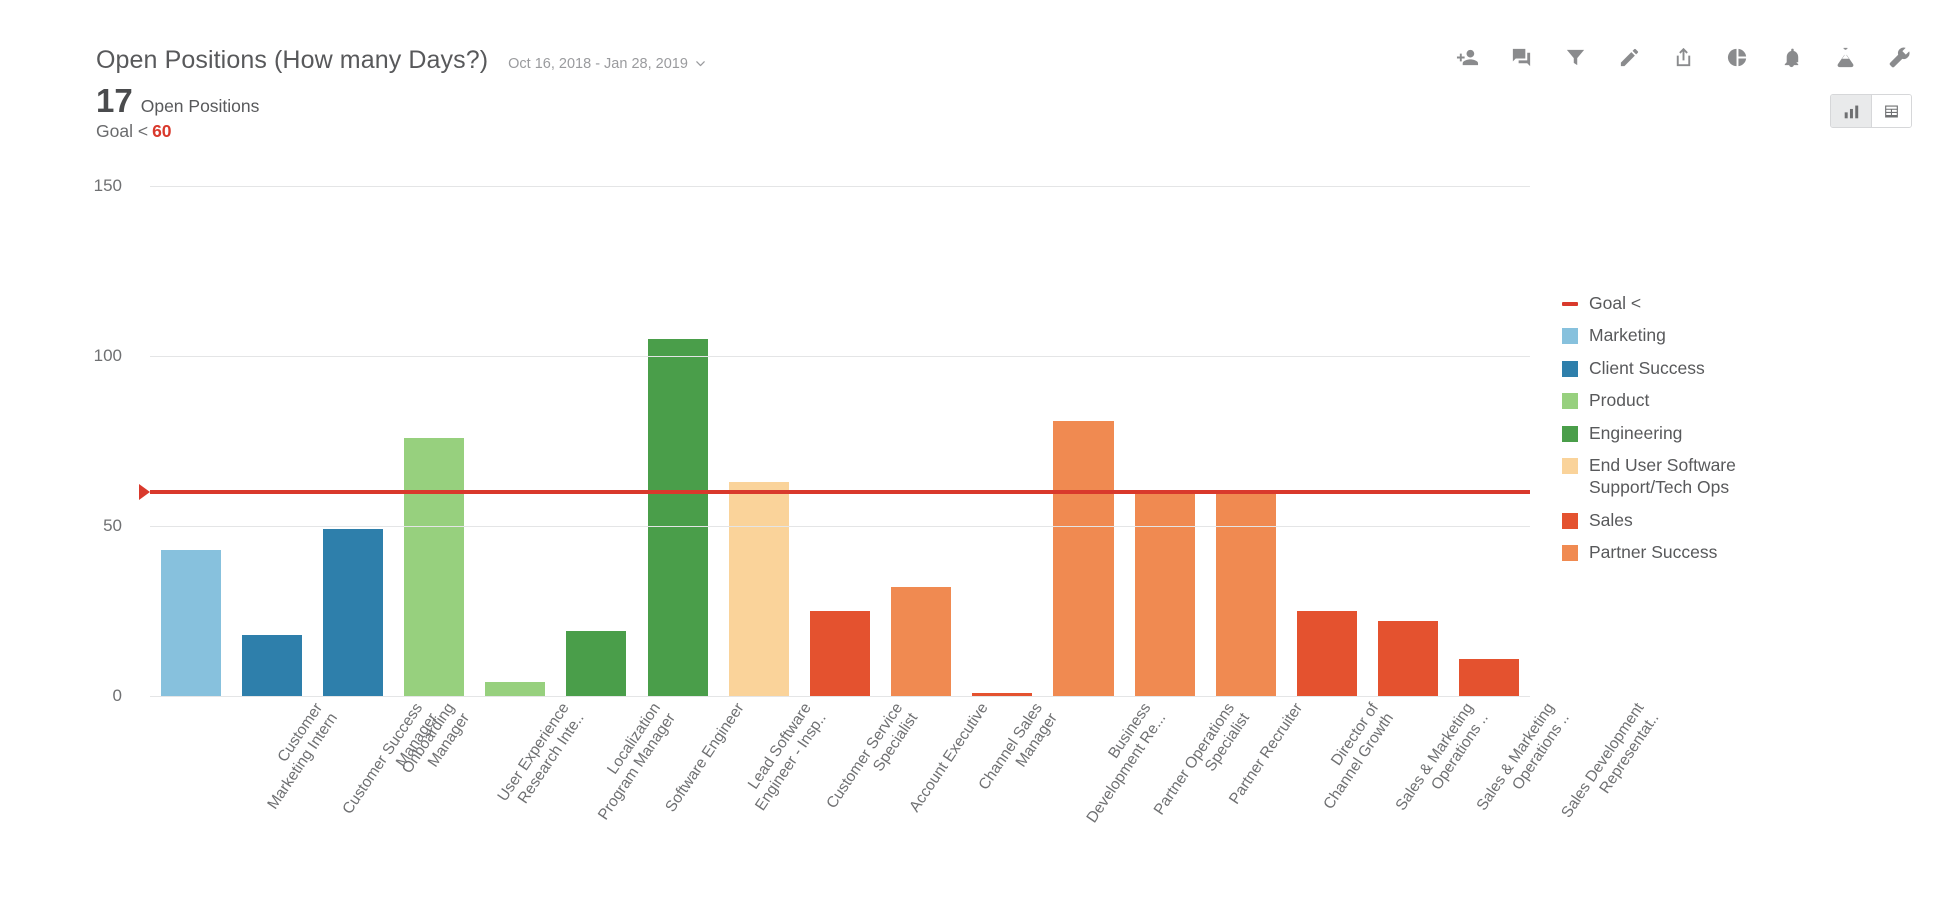  What do you see at coordinates (1351, 756) in the screenshot?
I see `x-axis-tick-label: Director of Channel Growth` at bounding box center [1351, 756].